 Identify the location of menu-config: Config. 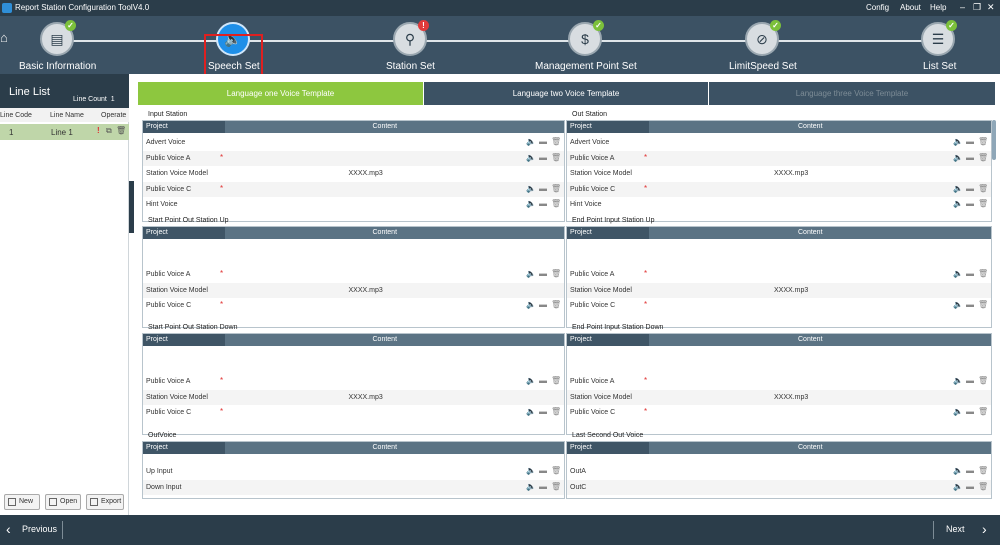
(877, 7).